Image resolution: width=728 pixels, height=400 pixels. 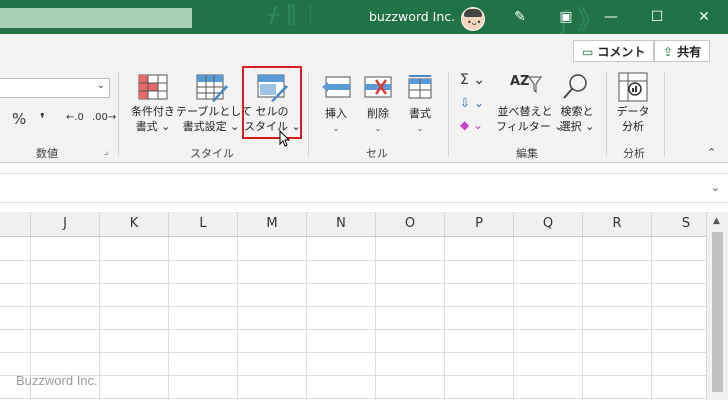 What do you see at coordinates (272, 102) in the screenshot?
I see `cell-styles-highlight` at bounding box center [272, 102].